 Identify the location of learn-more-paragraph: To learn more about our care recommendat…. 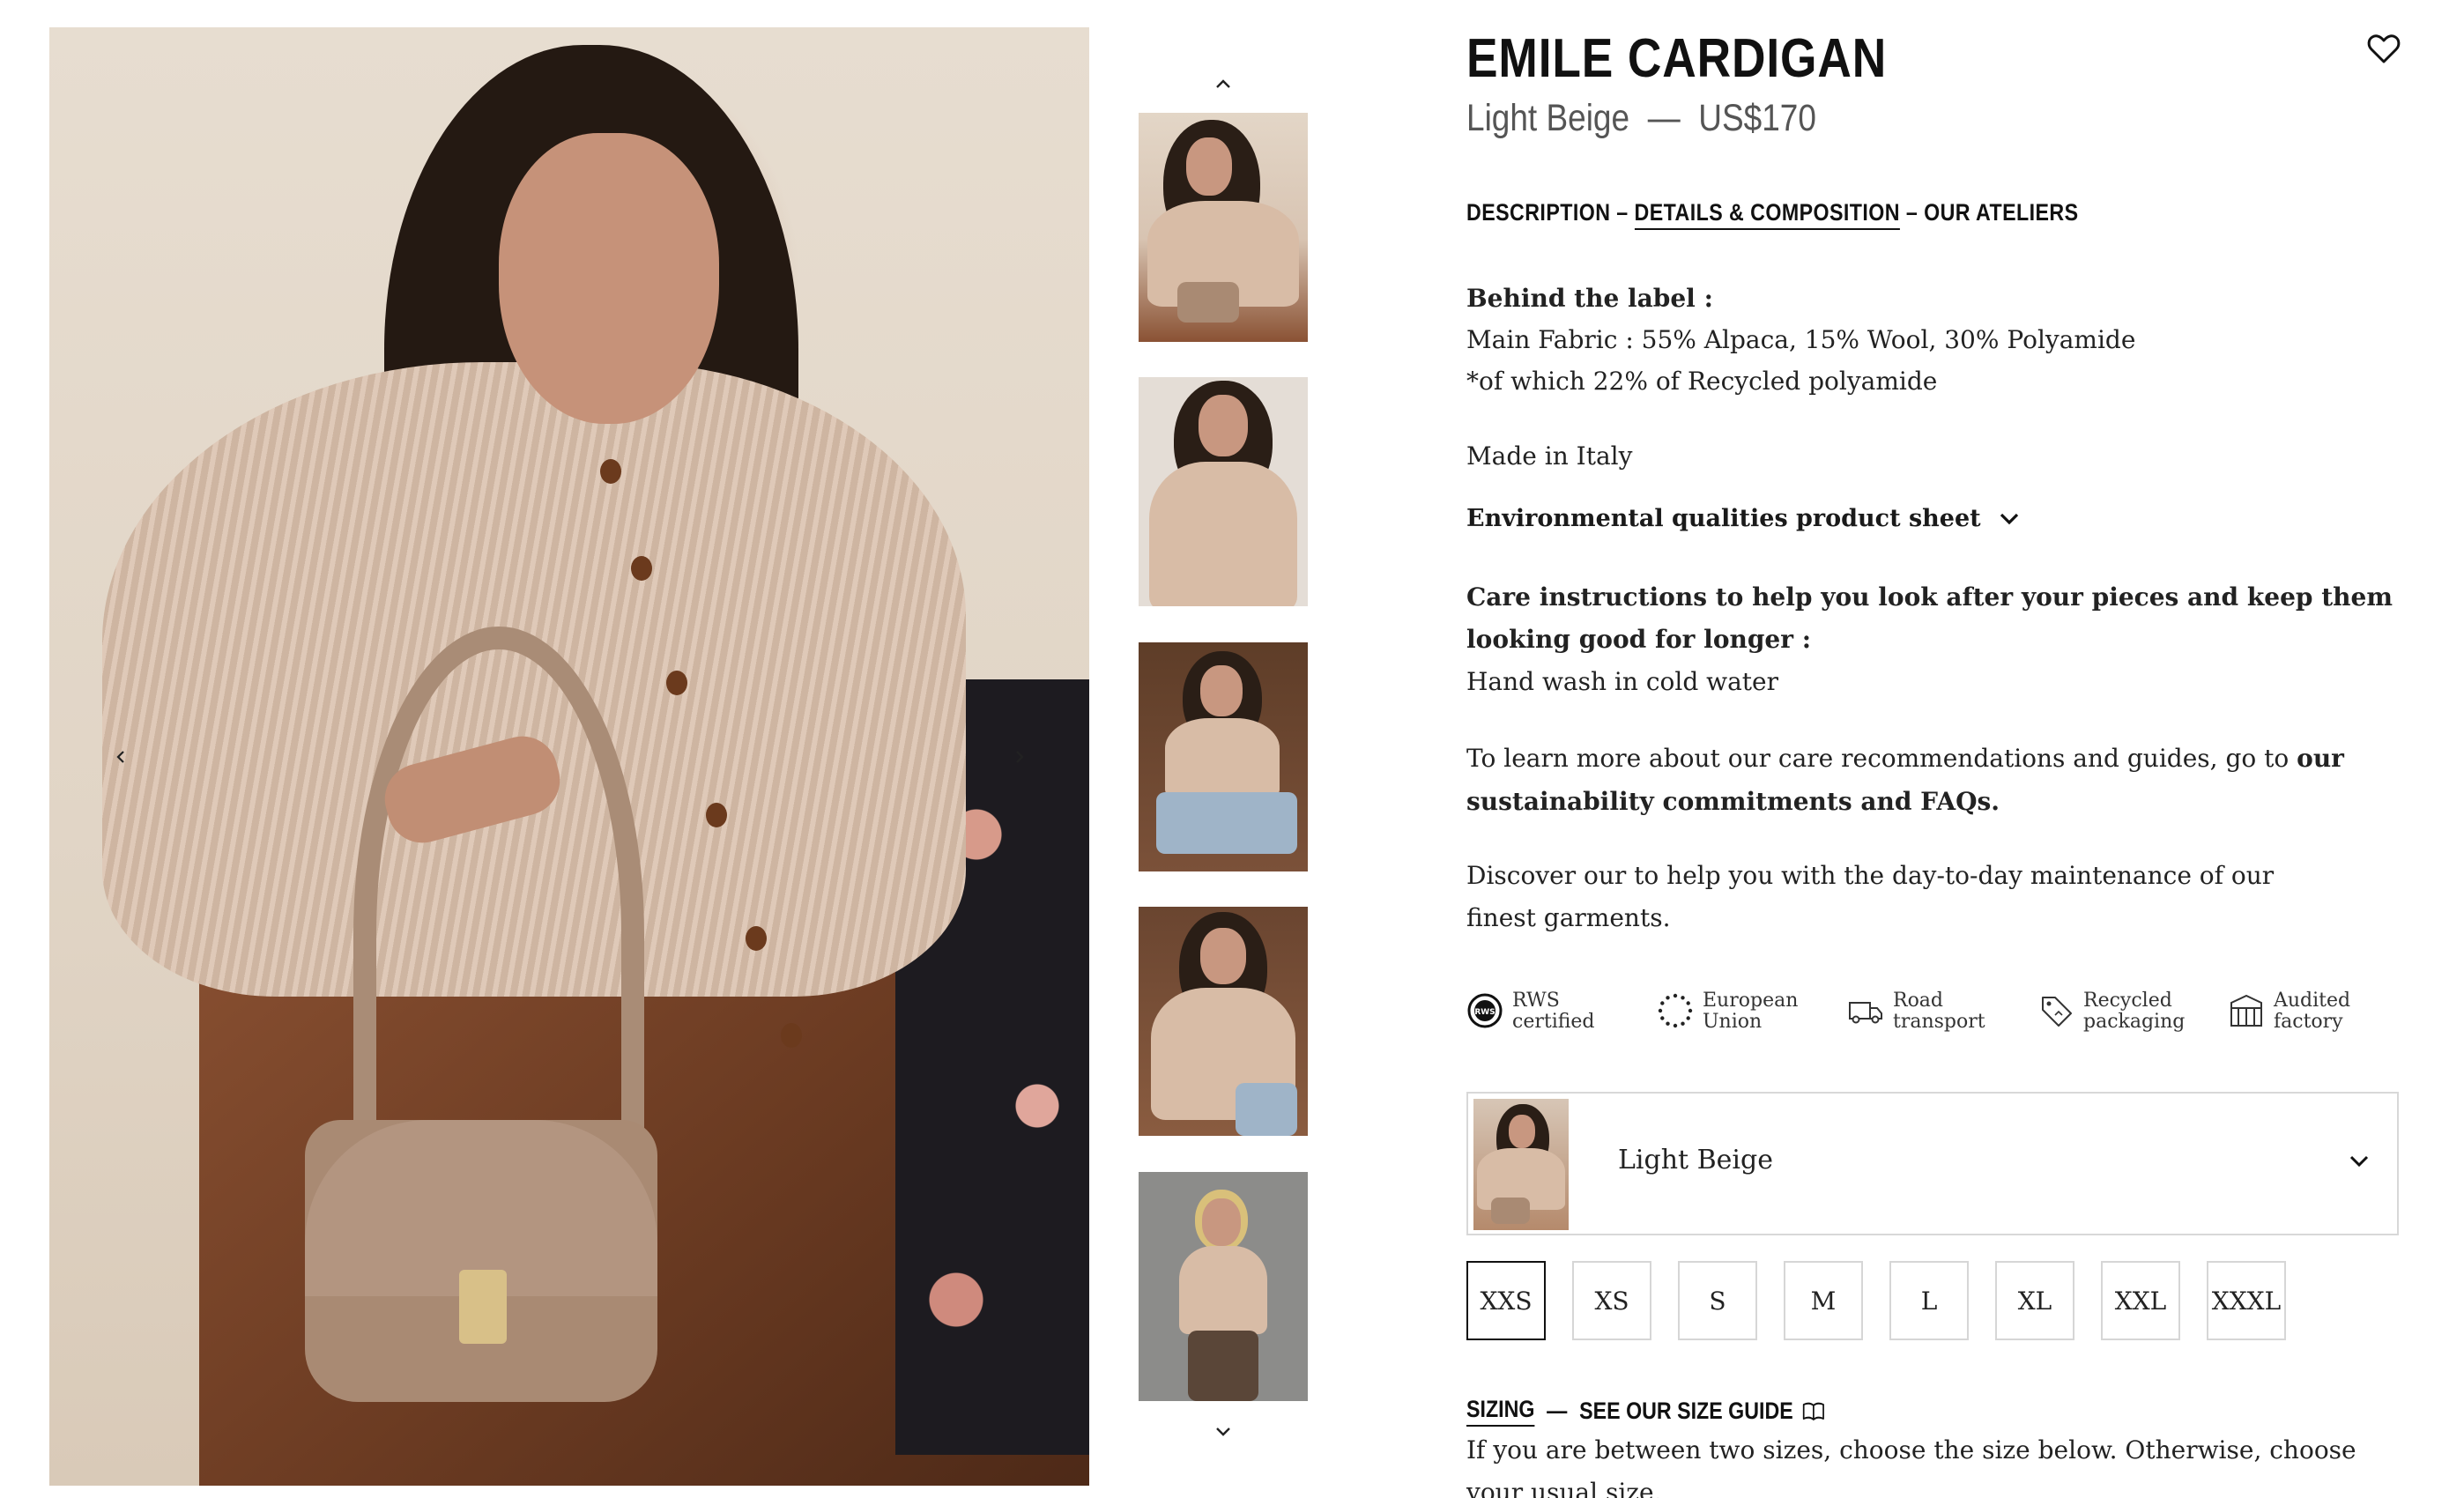
(1907, 780).